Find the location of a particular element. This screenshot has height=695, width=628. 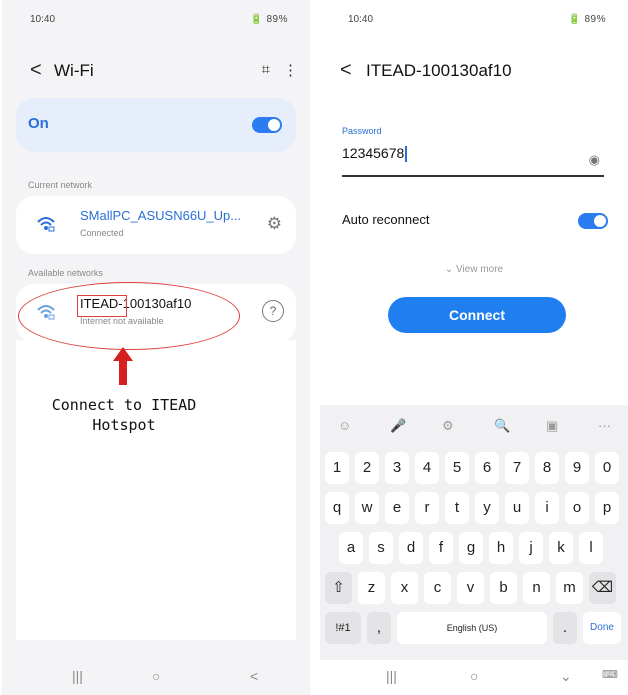

key-p: p is located at coordinates (607, 508).